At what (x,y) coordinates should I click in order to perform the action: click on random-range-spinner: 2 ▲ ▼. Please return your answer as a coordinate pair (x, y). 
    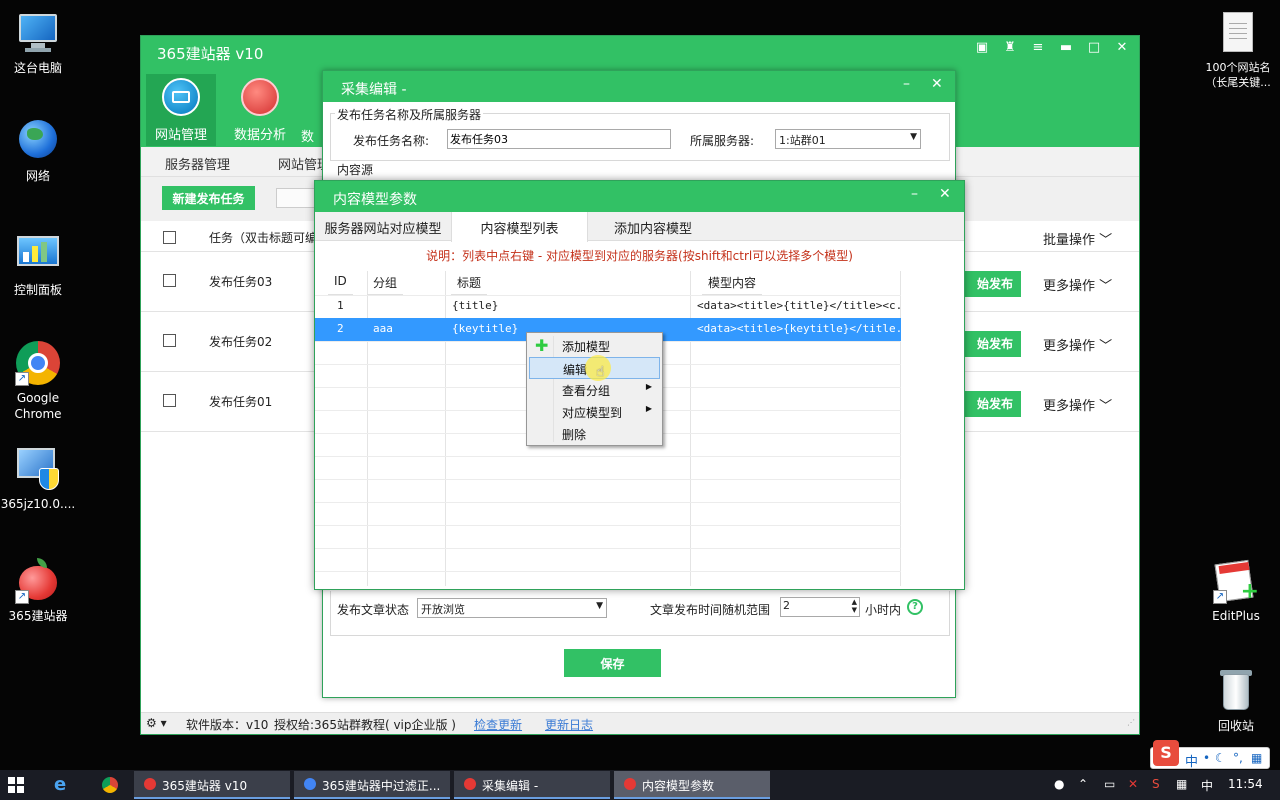
    Looking at the image, I should click on (820, 607).